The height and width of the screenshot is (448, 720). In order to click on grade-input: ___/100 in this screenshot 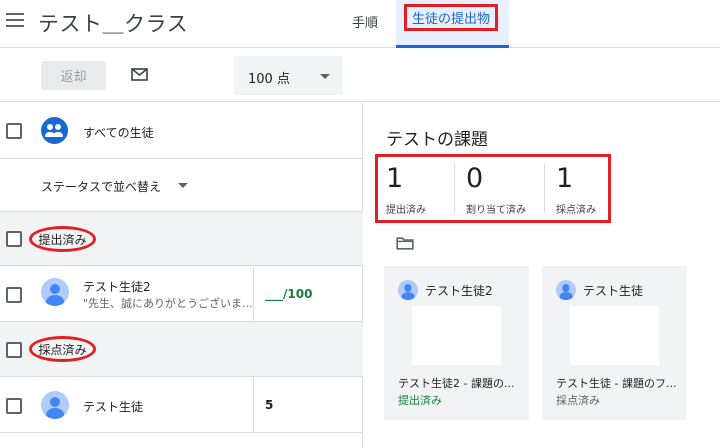, I will do `click(288, 294)`.